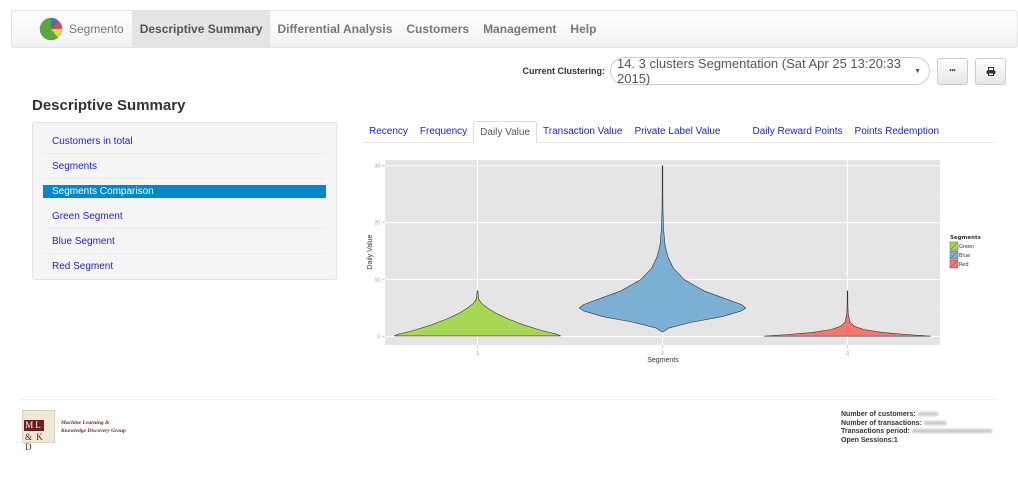 The width and height of the screenshot is (1018, 501). I want to click on more-options-button: •••, so click(952, 71).